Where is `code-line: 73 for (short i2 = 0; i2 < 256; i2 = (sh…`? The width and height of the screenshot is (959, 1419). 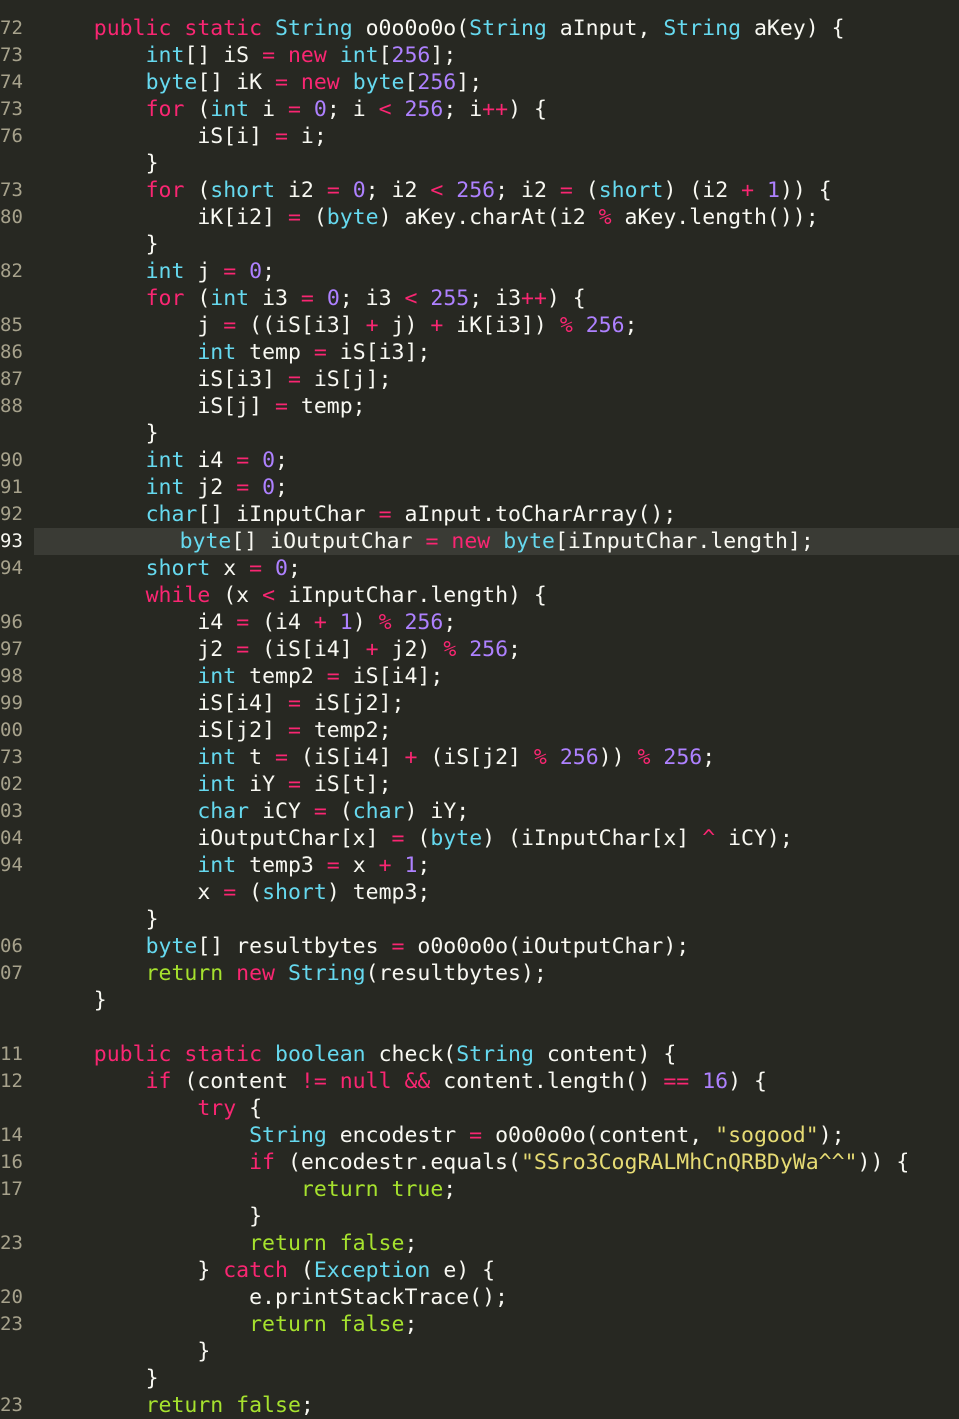 code-line: 73 for (short i2 = 0; i2 < 256; i2 = (sh… is located at coordinates (479, 190).